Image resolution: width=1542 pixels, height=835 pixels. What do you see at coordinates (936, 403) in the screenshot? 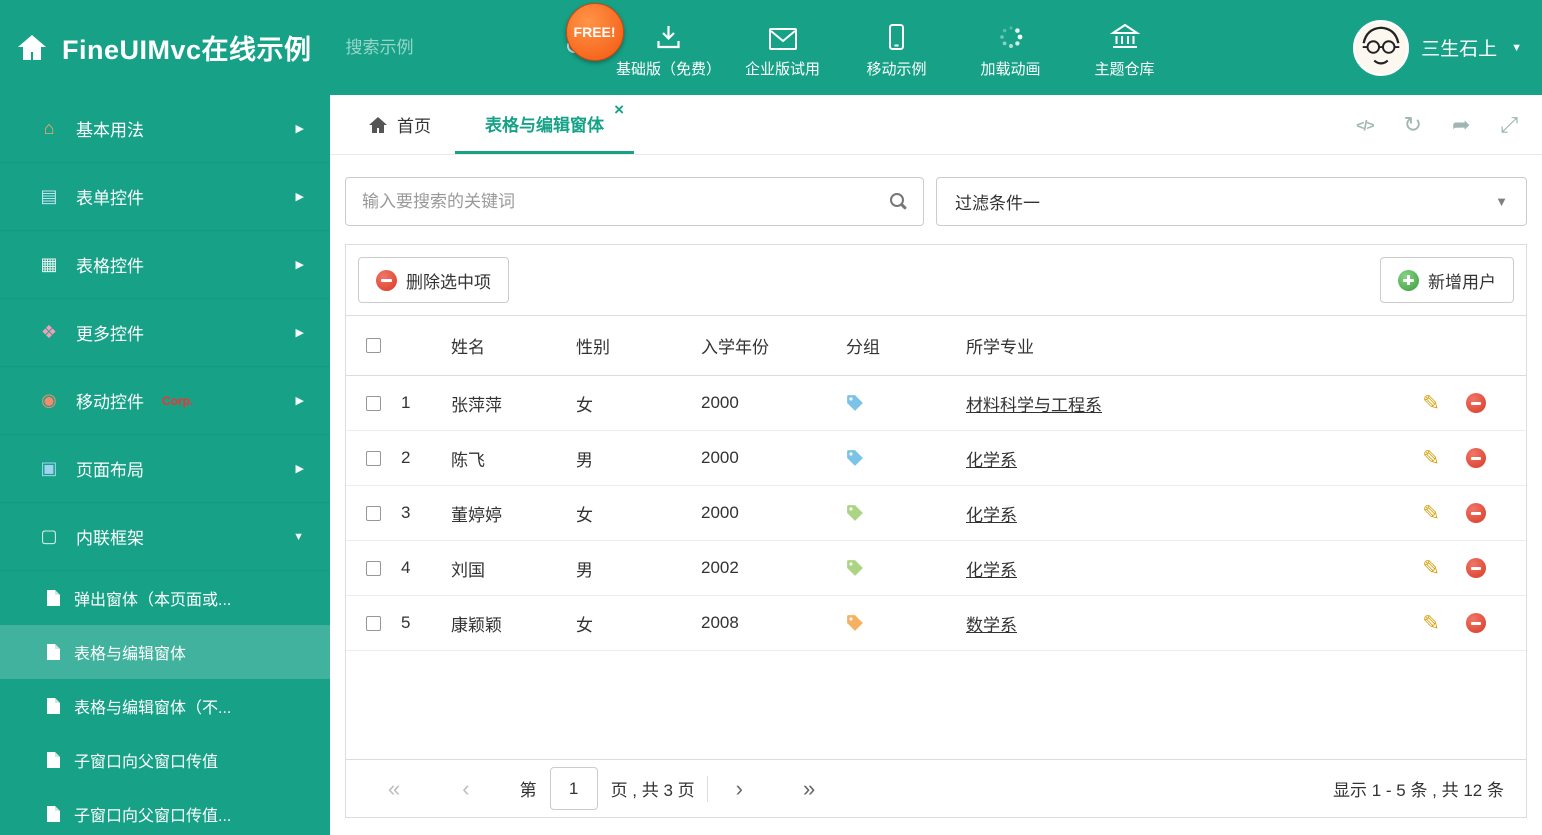
I see `table-row: 1 张萍萍 女 2000 材料科学与工程系 ✎` at bounding box center [936, 403].